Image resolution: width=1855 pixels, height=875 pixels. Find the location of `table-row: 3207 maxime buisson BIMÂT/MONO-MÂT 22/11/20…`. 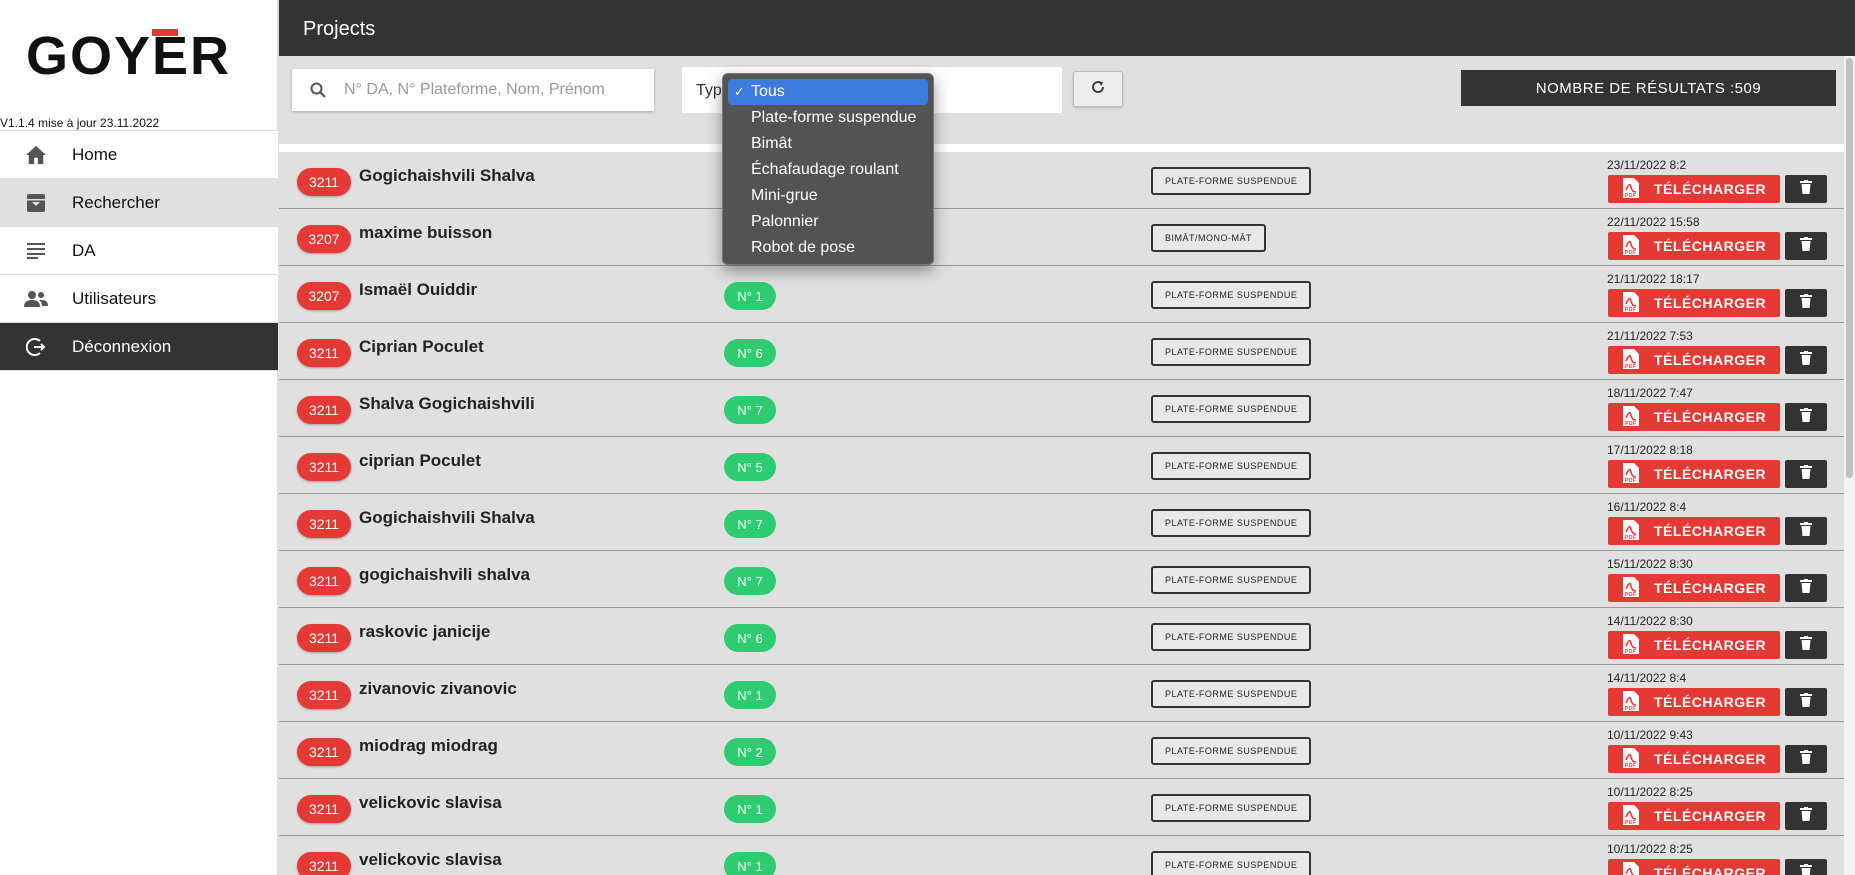

table-row: 3207 maxime buisson BIMÂT/MONO-MÂT 22/11/20… is located at coordinates (1061, 237).